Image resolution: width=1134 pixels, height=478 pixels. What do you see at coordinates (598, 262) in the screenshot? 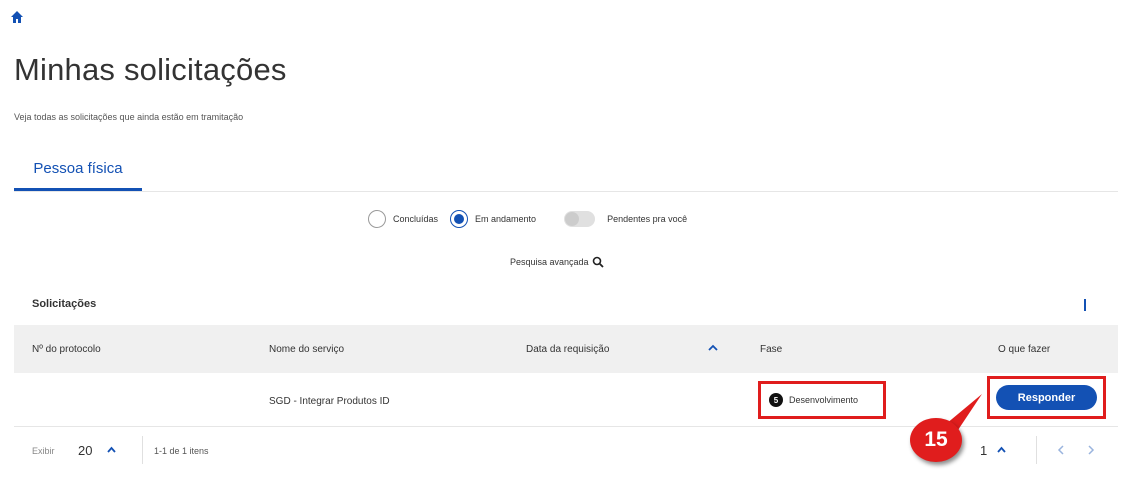
I see `search-icon` at bounding box center [598, 262].